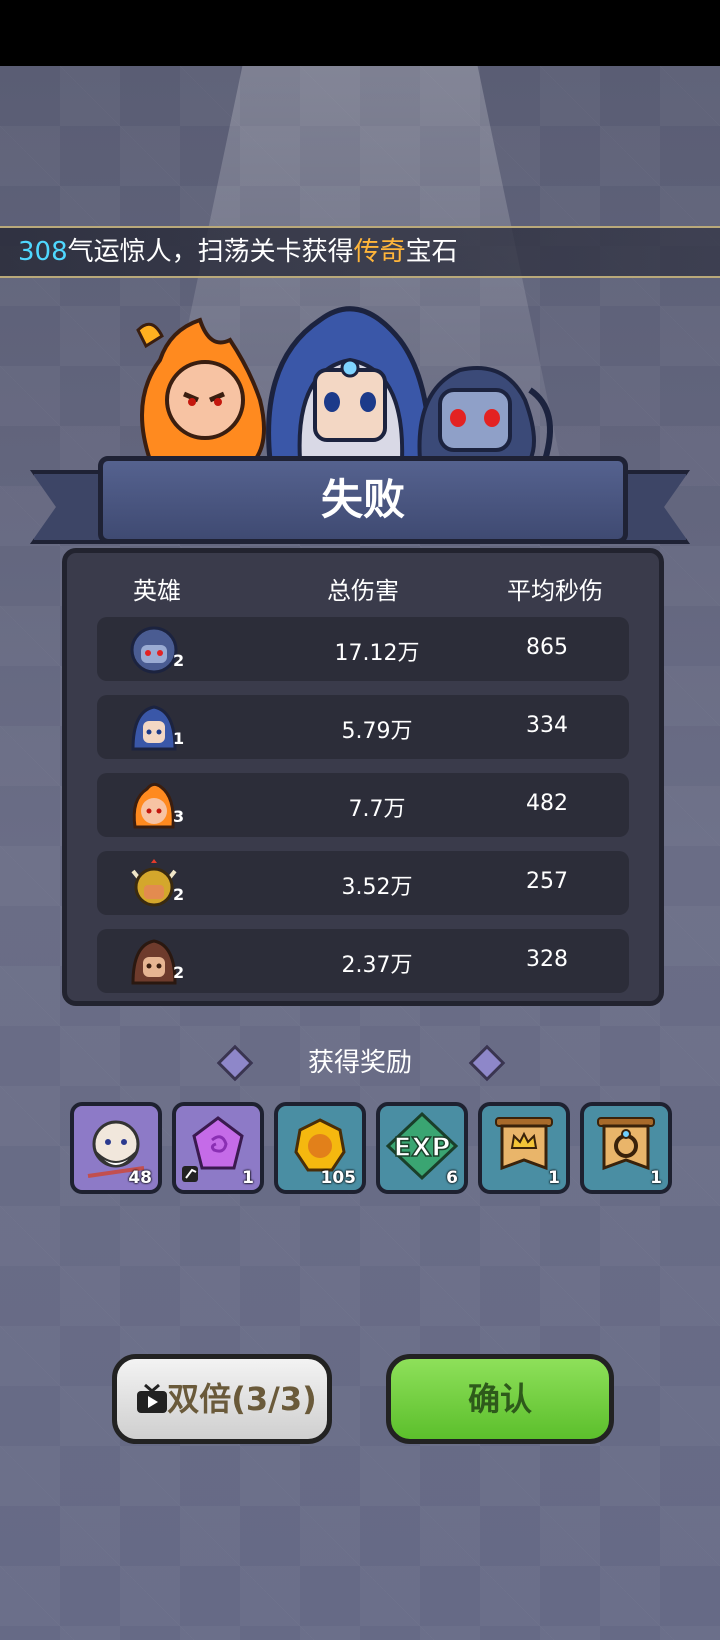  Describe the element at coordinates (555, 591) in the screenshot. I see `header-dps: 平均秒伤` at that location.